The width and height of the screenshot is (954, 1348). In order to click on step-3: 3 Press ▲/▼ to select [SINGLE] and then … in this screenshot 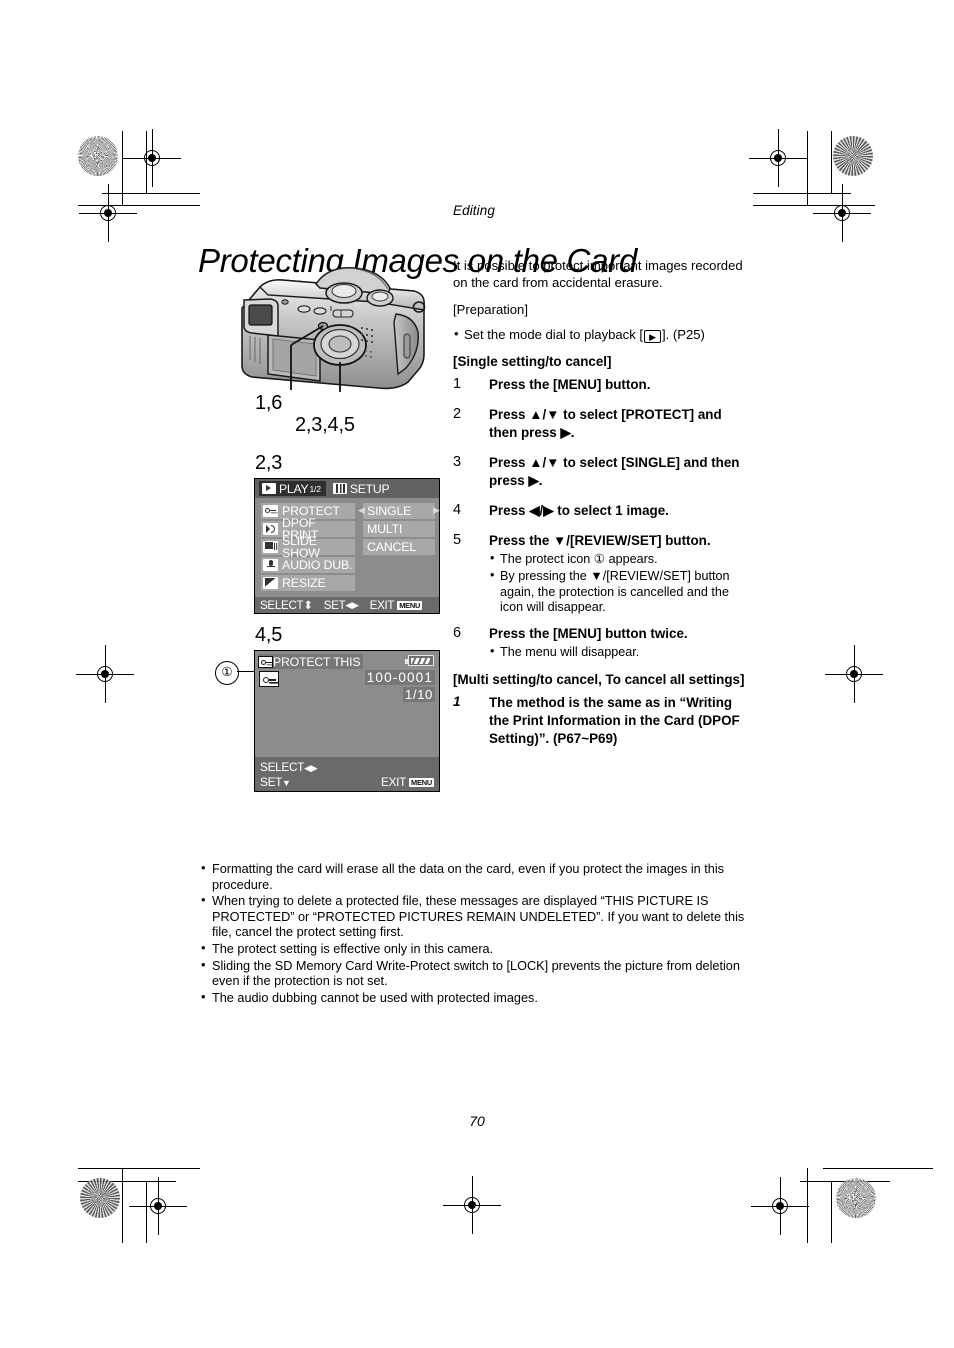, I will do `click(603, 472)`.